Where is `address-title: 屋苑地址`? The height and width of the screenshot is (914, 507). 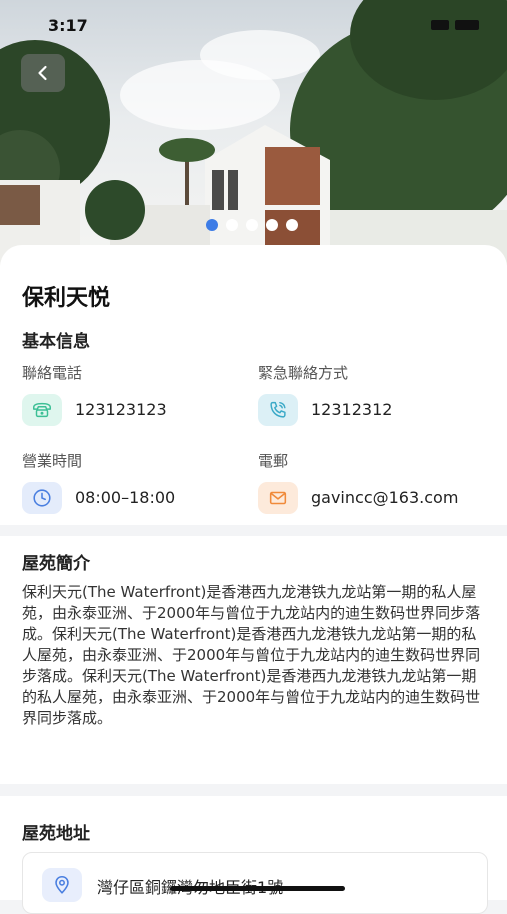 address-title: 屋苑地址 is located at coordinates (56, 834).